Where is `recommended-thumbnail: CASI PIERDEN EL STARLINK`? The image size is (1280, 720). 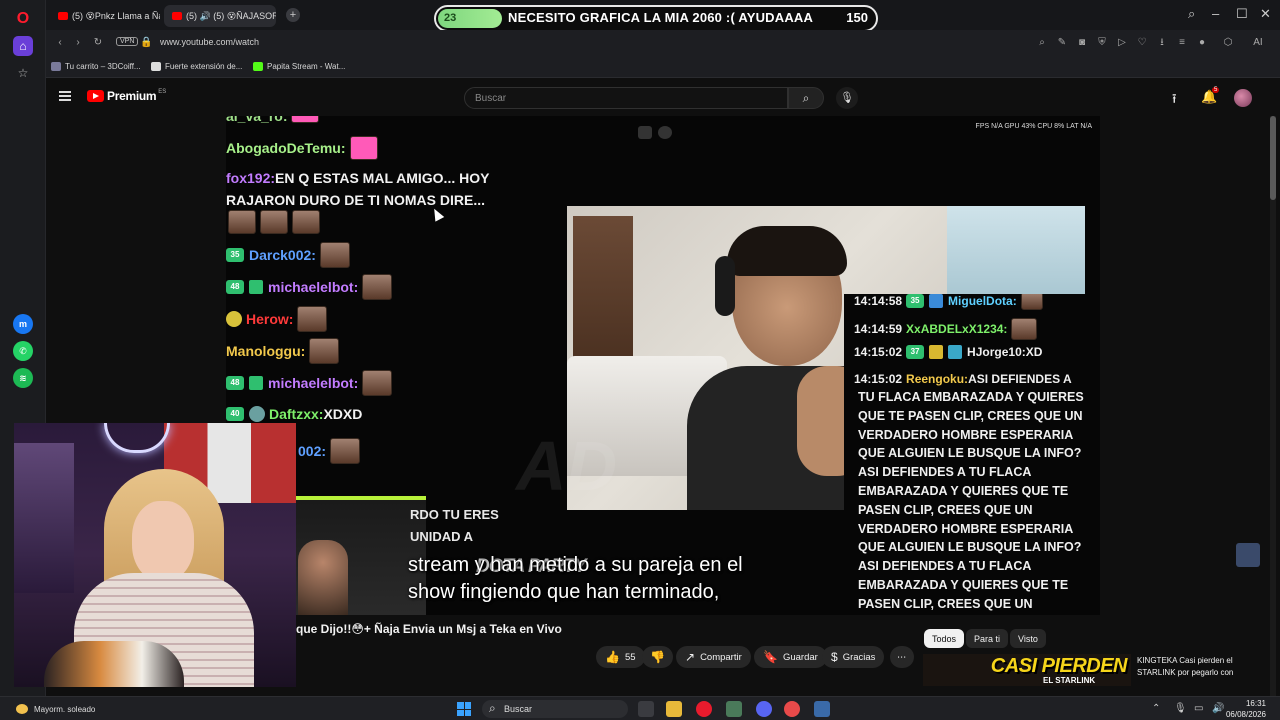 recommended-thumbnail: CASI PIERDEN EL STARLINK is located at coordinates (1027, 670).